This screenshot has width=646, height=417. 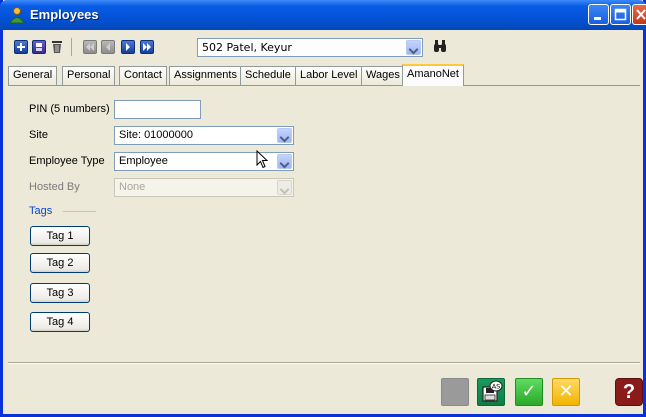 I want to click on tab-amanonet: AmanoNet, so click(x=433, y=75).